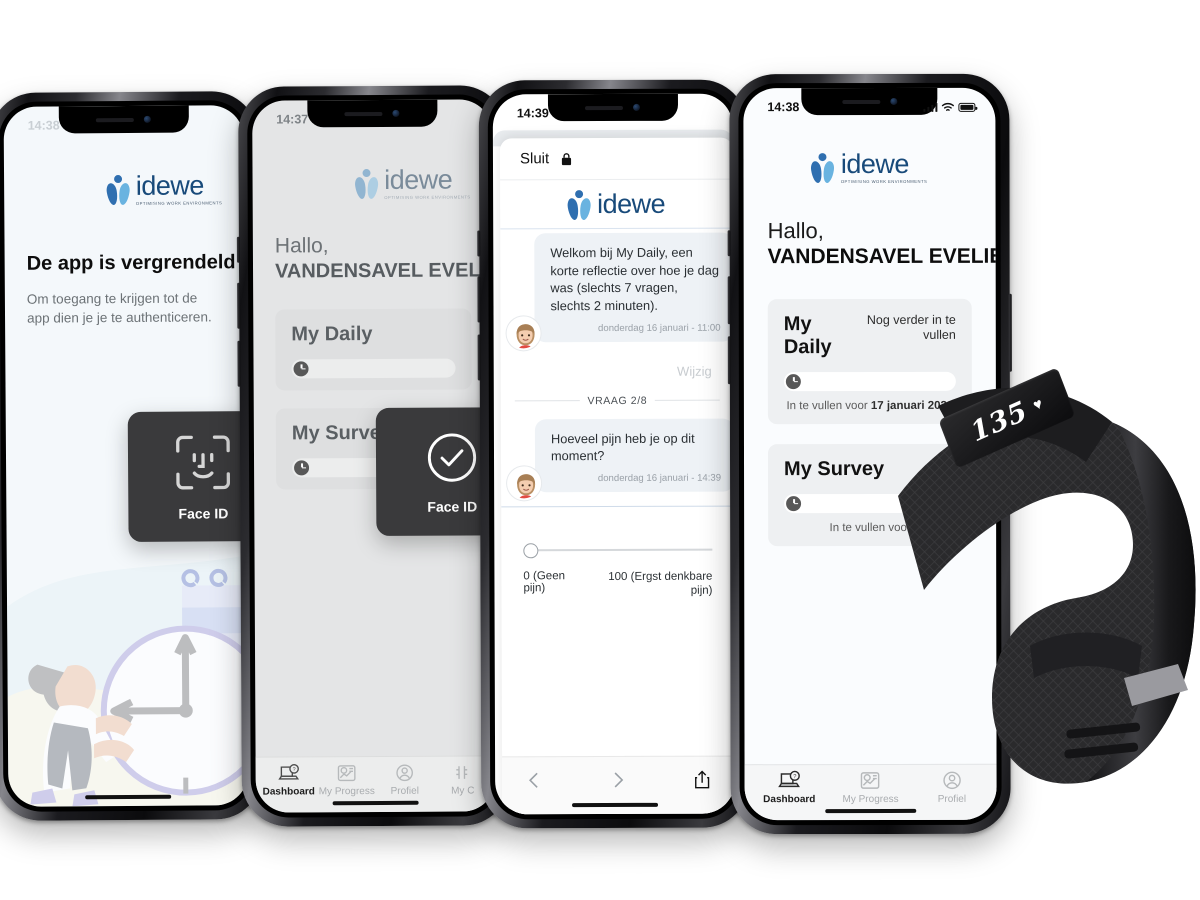 The image size is (1200, 900). Describe the element at coordinates (479, 357) in the screenshot. I see `phone3-volume-down-button` at that location.